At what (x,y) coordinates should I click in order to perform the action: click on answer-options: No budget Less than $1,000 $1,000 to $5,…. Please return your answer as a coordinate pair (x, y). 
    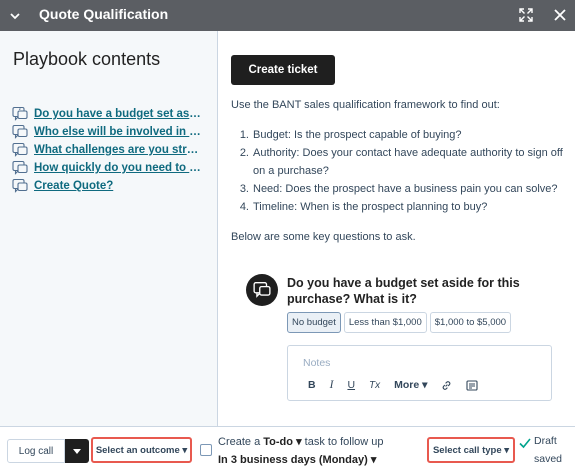
    Looking at the image, I should click on (400, 322).